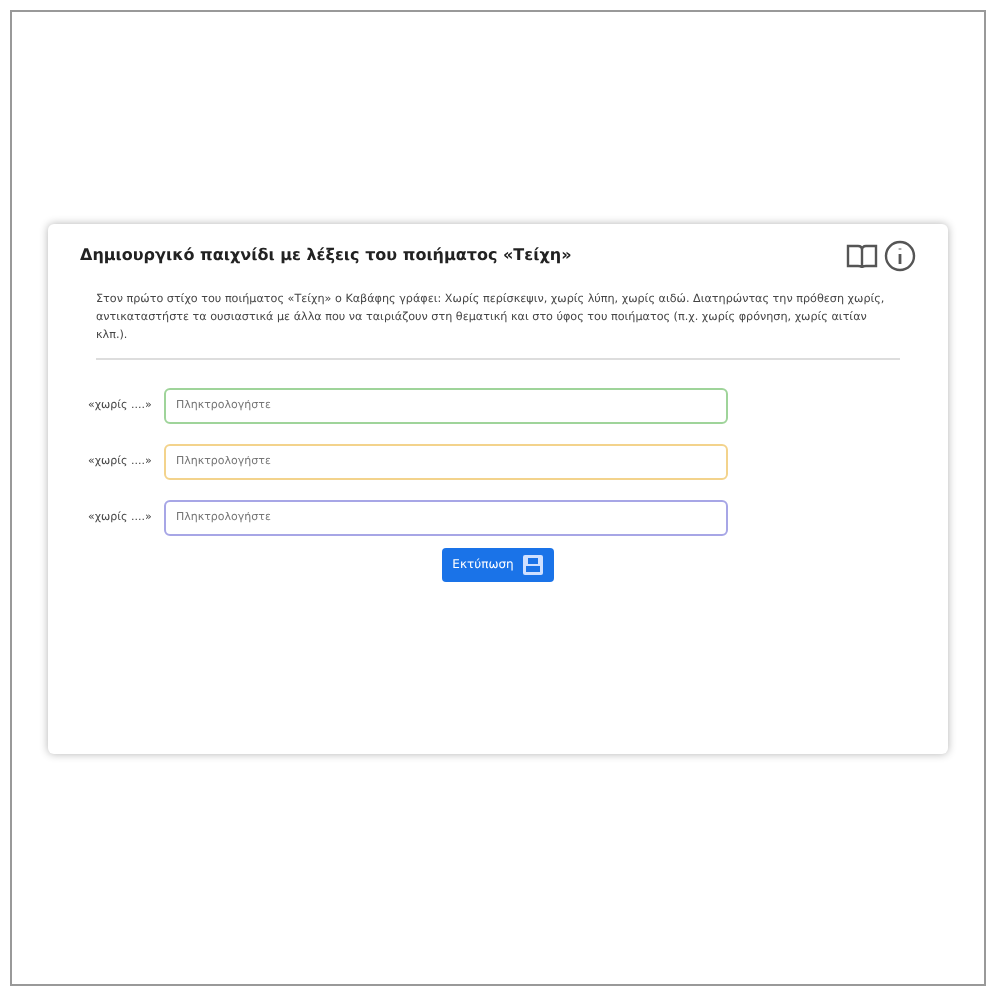 Image resolution: width=1000 pixels, height=1000 pixels. What do you see at coordinates (862, 255) in the screenshot?
I see `book-icon` at bounding box center [862, 255].